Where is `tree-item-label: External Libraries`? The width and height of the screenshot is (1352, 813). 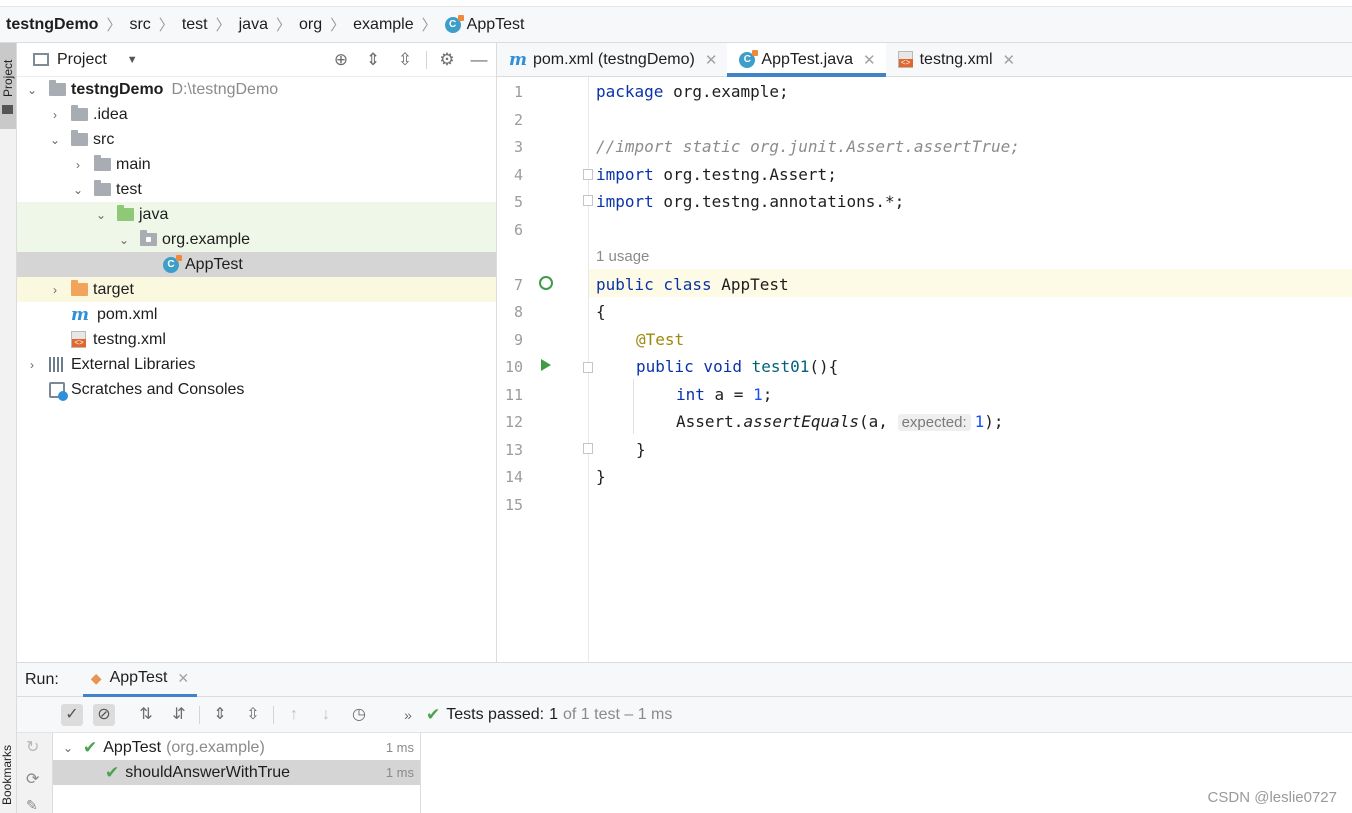 tree-item-label: External Libraries is located at coordinates (133, 364).